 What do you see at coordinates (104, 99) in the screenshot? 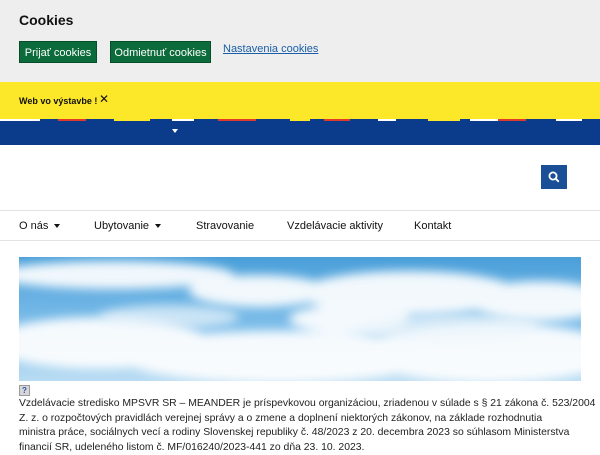
I see `close-icon: ✕` at bounding box center [104, 99].